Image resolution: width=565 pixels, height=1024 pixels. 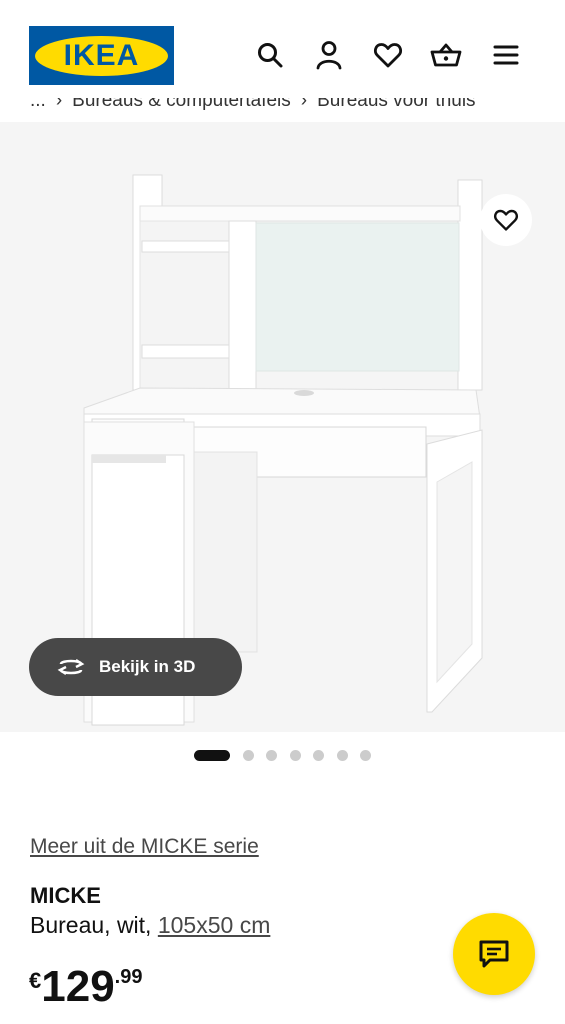 What do you see at coordinates (446, 55) in the screenshot?
I see `basket-icon` at bounding box center [446, 55].